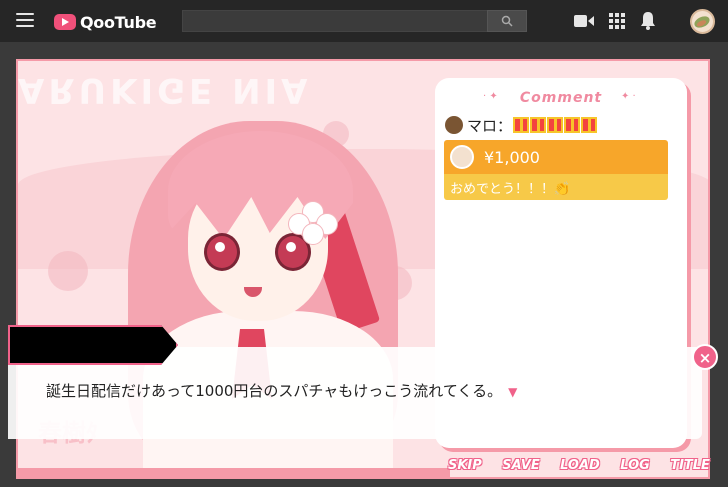 This screenshot has width=728, height=487. What do you see at coordinates (635, 469) in the screenshot?
I see `log-button: LOG` at bounding box center [635, 469].